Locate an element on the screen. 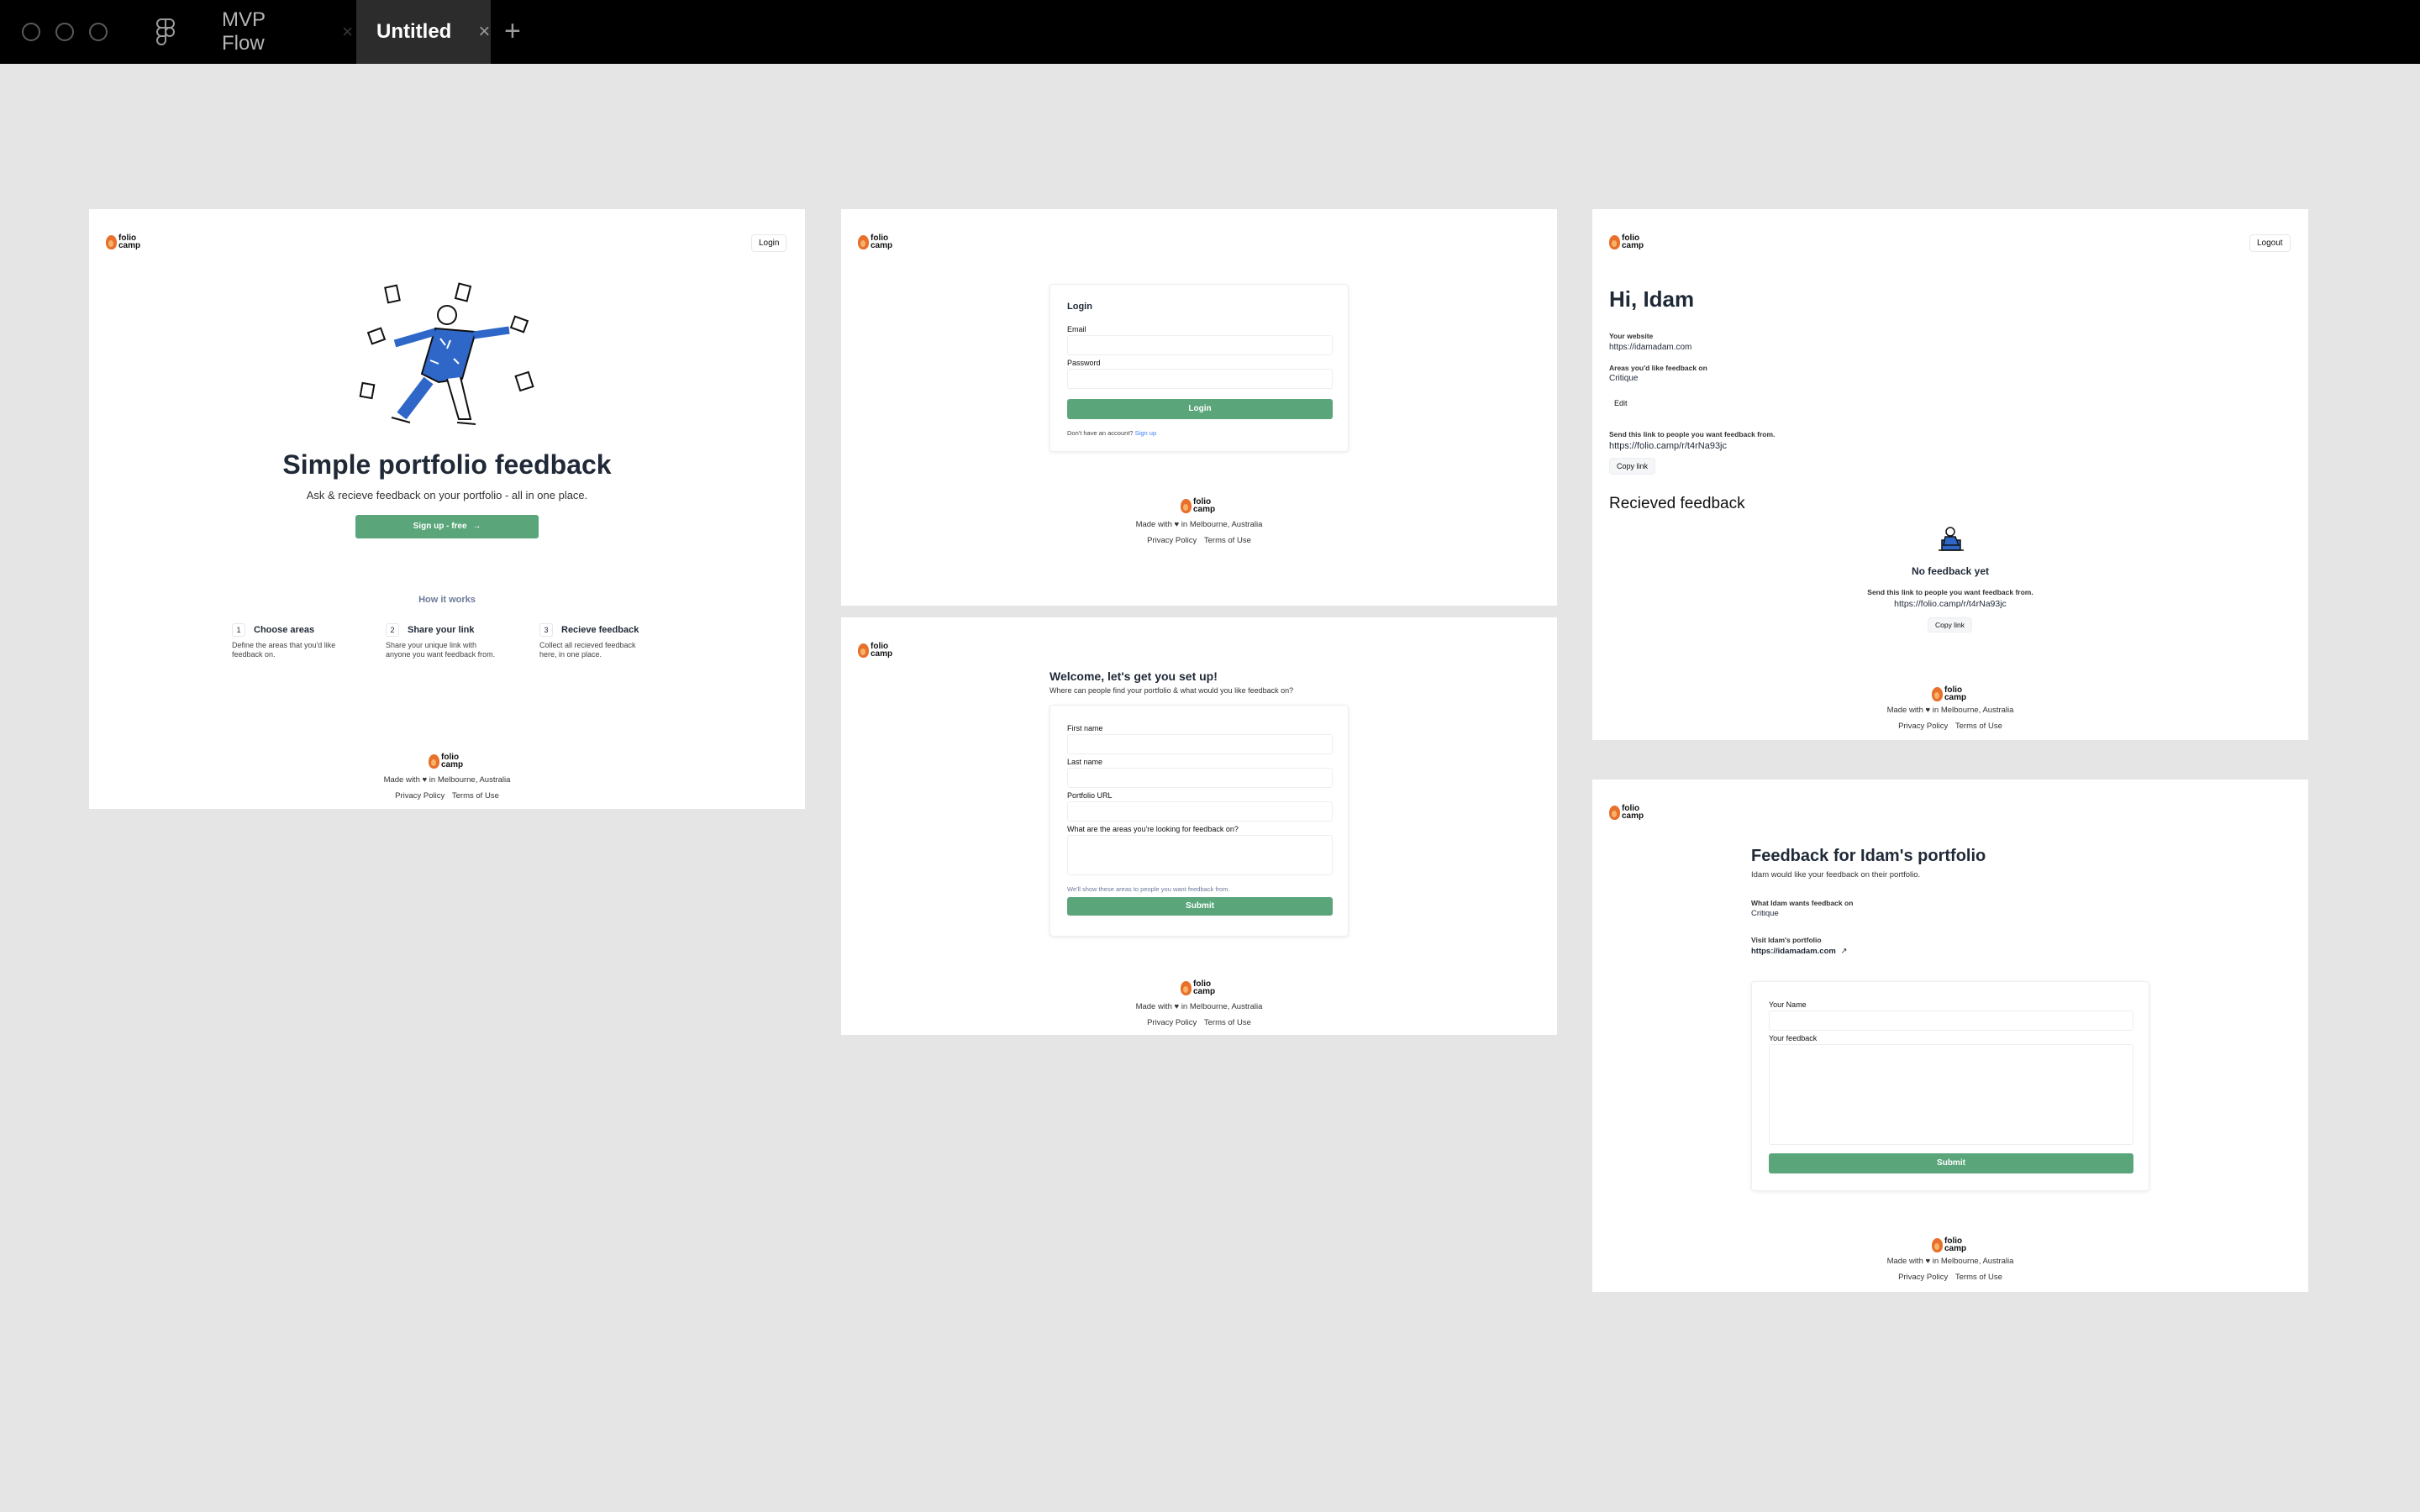  tab-untitled: Untitled × is located at coordinates (423, 32).